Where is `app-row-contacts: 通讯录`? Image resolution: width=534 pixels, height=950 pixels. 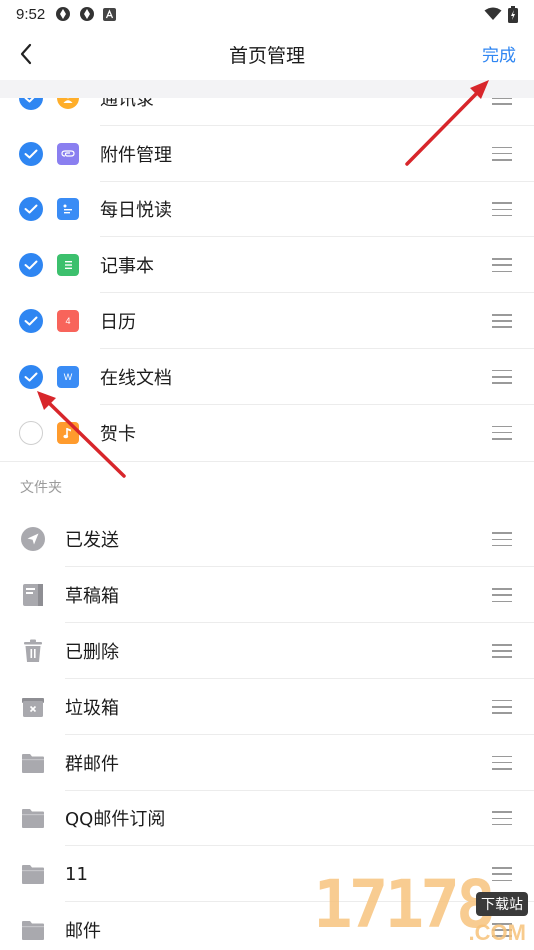 app-row-contacts: 通讯录 is located at coordinates (267, 112).